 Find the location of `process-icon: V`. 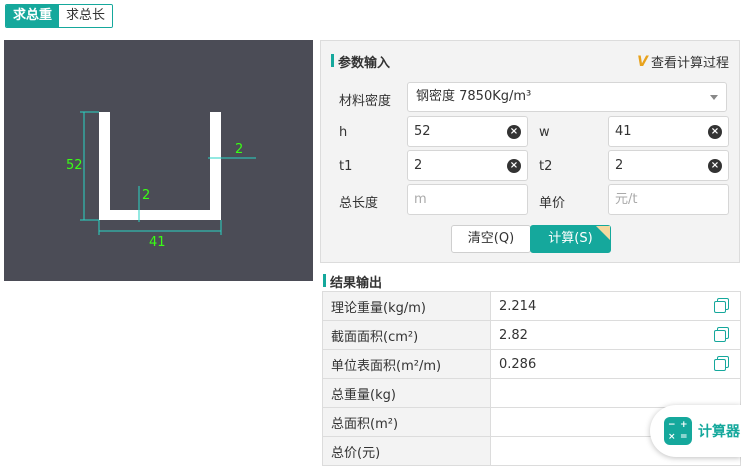

process-icon: V is located at coordinates (642, 61).